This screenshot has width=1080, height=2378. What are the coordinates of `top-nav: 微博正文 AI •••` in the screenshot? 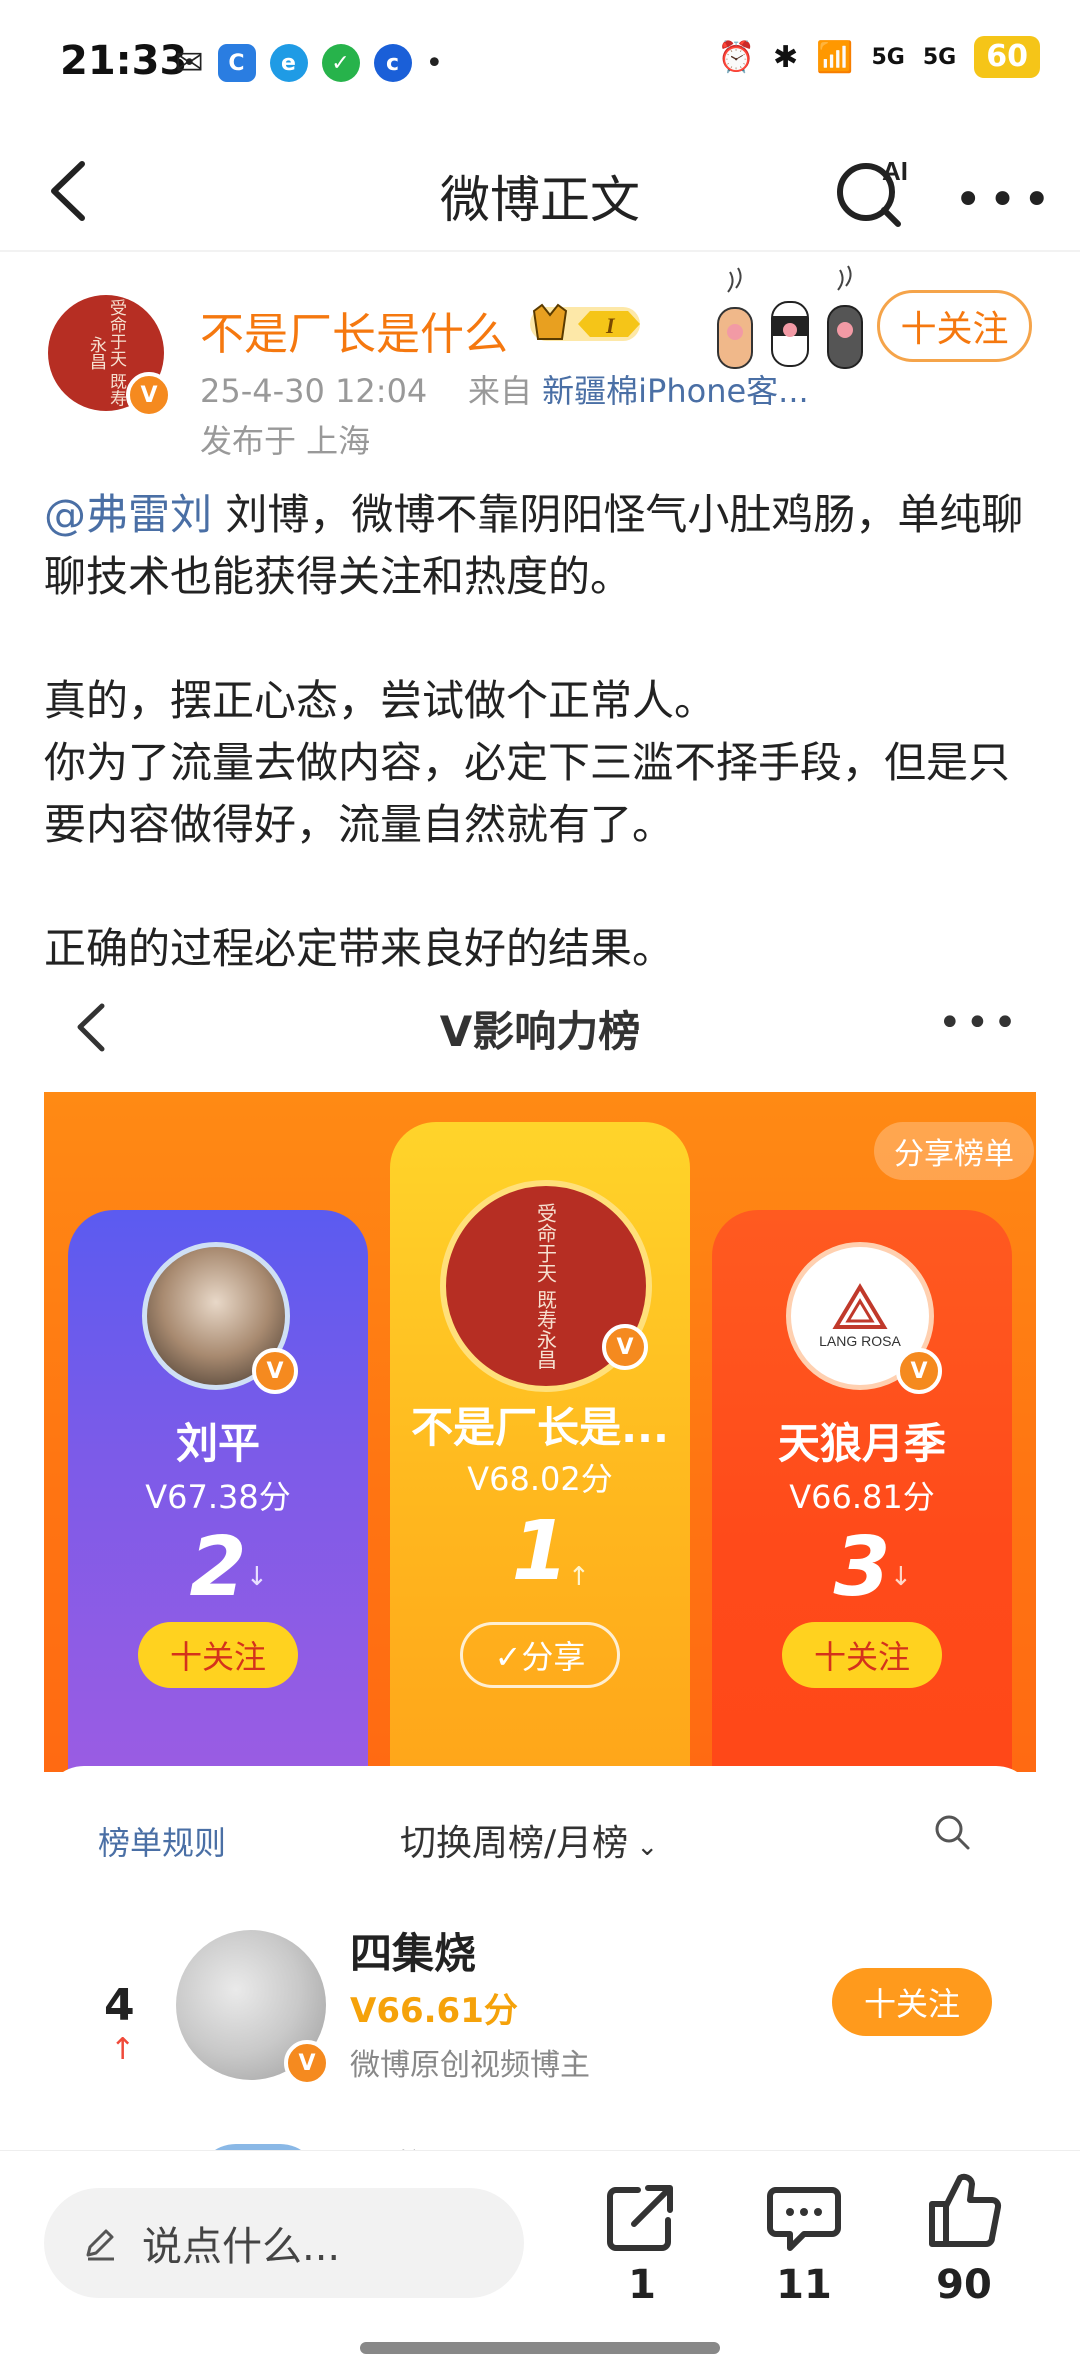 It's located at (540, 190).